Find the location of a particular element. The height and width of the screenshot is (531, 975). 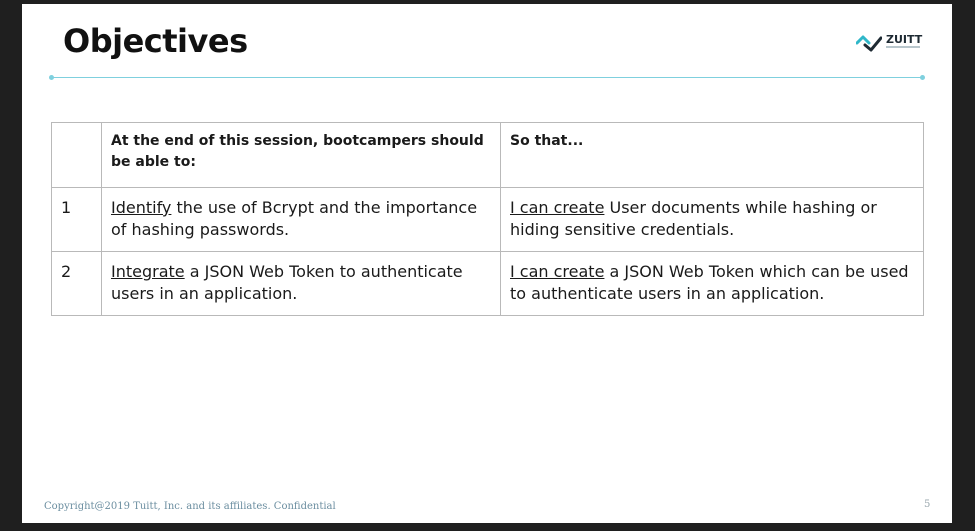

zuitt-logo-icon is located at coordinates (869, 43).